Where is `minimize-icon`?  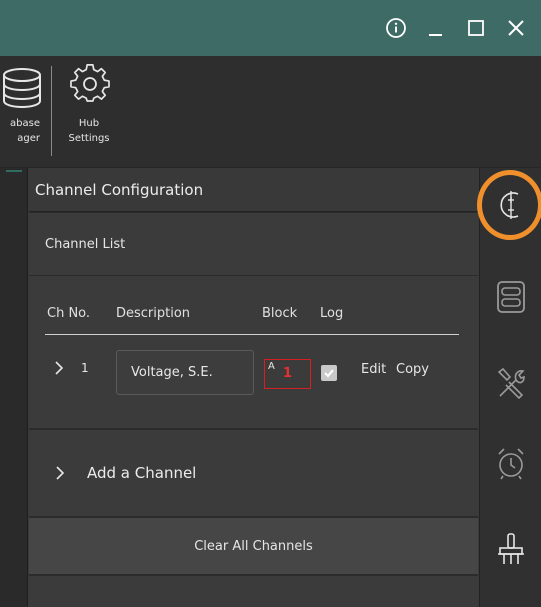
minimize-icon is located at coordinates (436, 28).